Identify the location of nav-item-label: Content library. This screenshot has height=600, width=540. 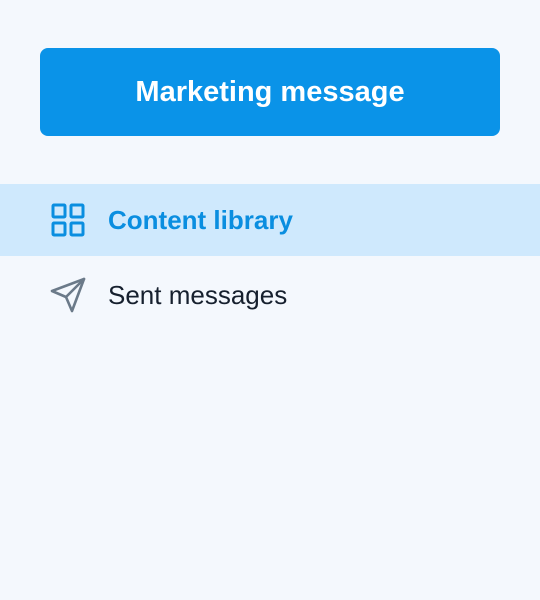
(200, 219).